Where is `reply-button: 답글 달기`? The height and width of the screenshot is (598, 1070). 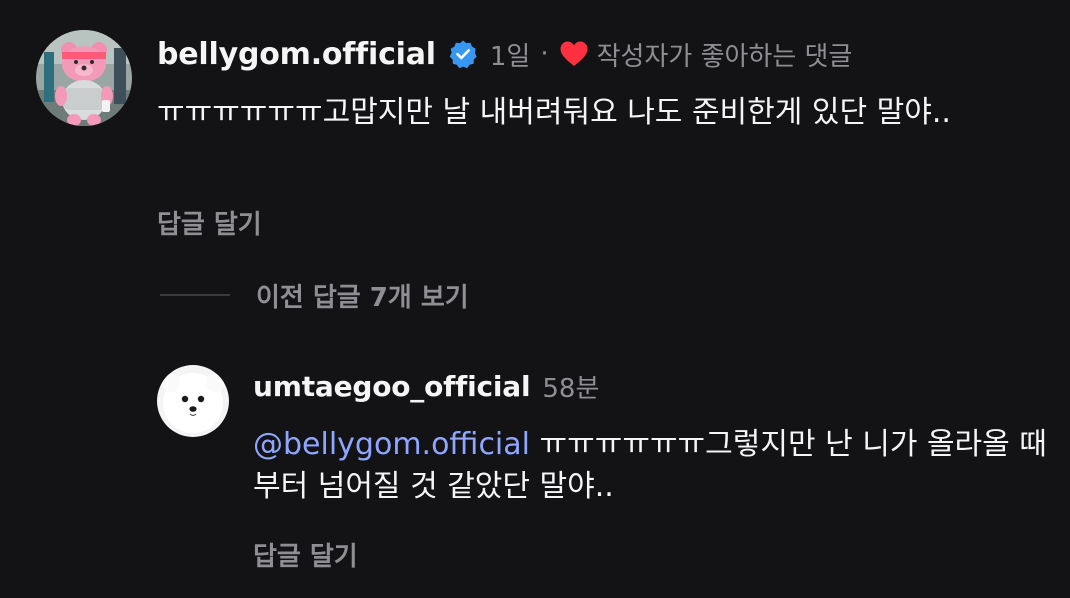 reply-button: 답글 달기 is located at coordinates (209, 222).